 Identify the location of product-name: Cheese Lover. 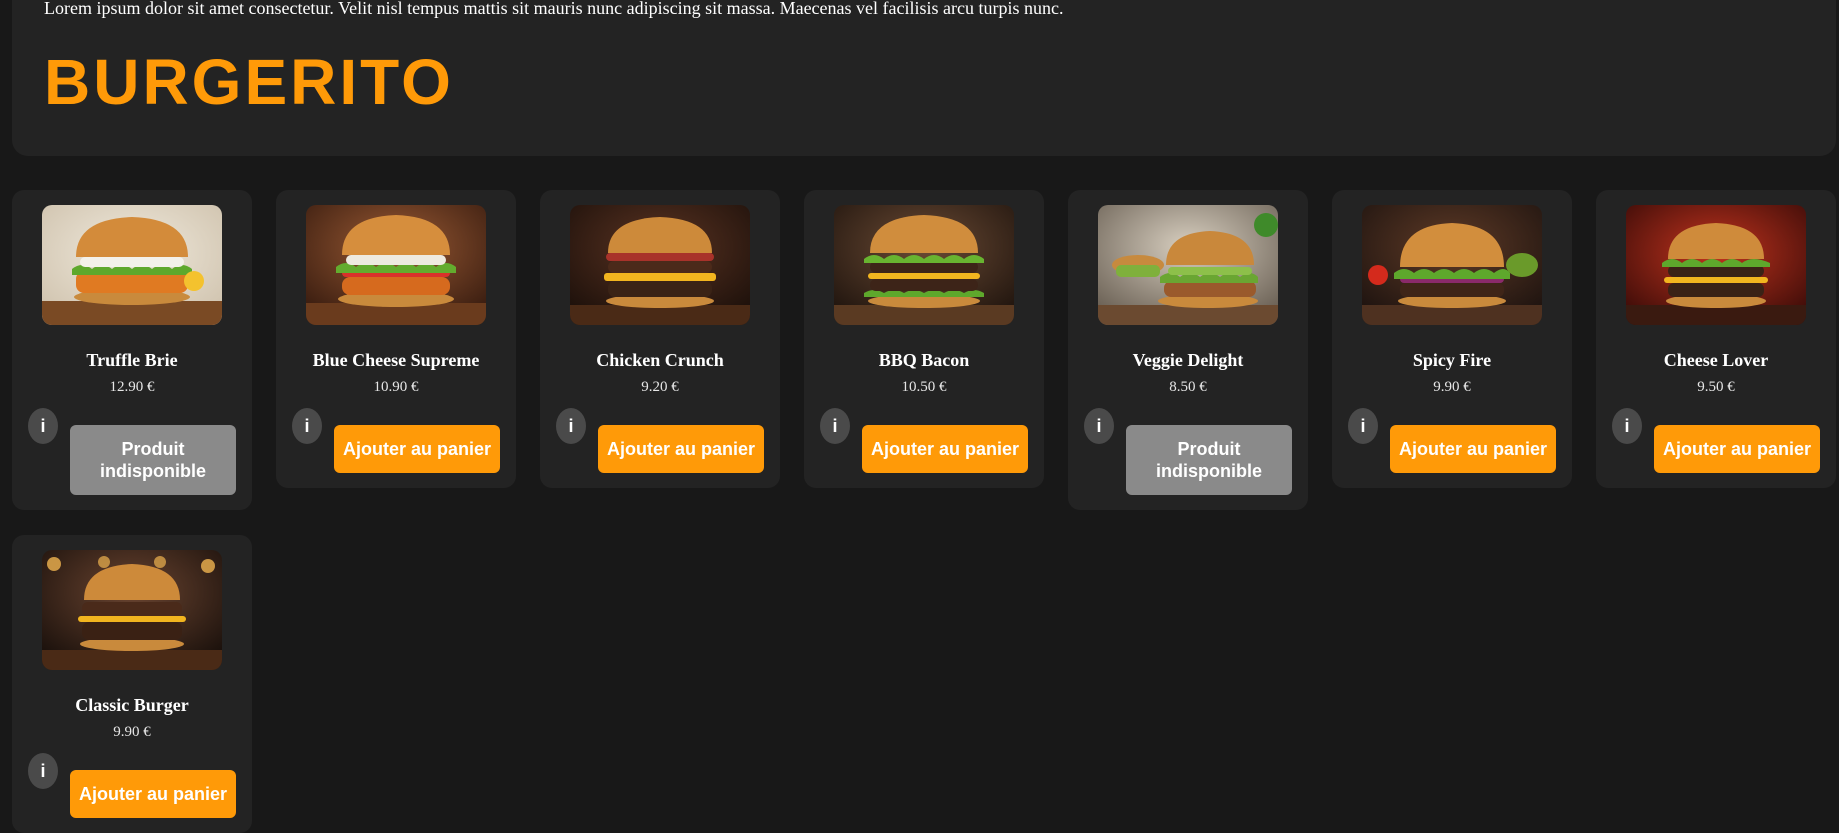
(1716, 360).